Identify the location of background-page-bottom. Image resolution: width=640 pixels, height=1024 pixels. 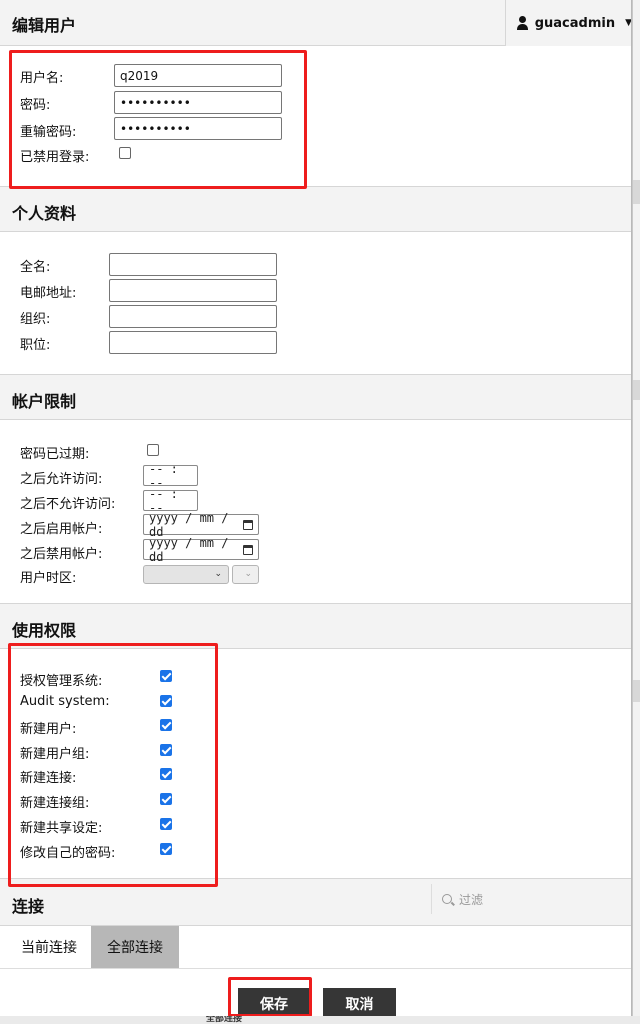
(320, 1020).